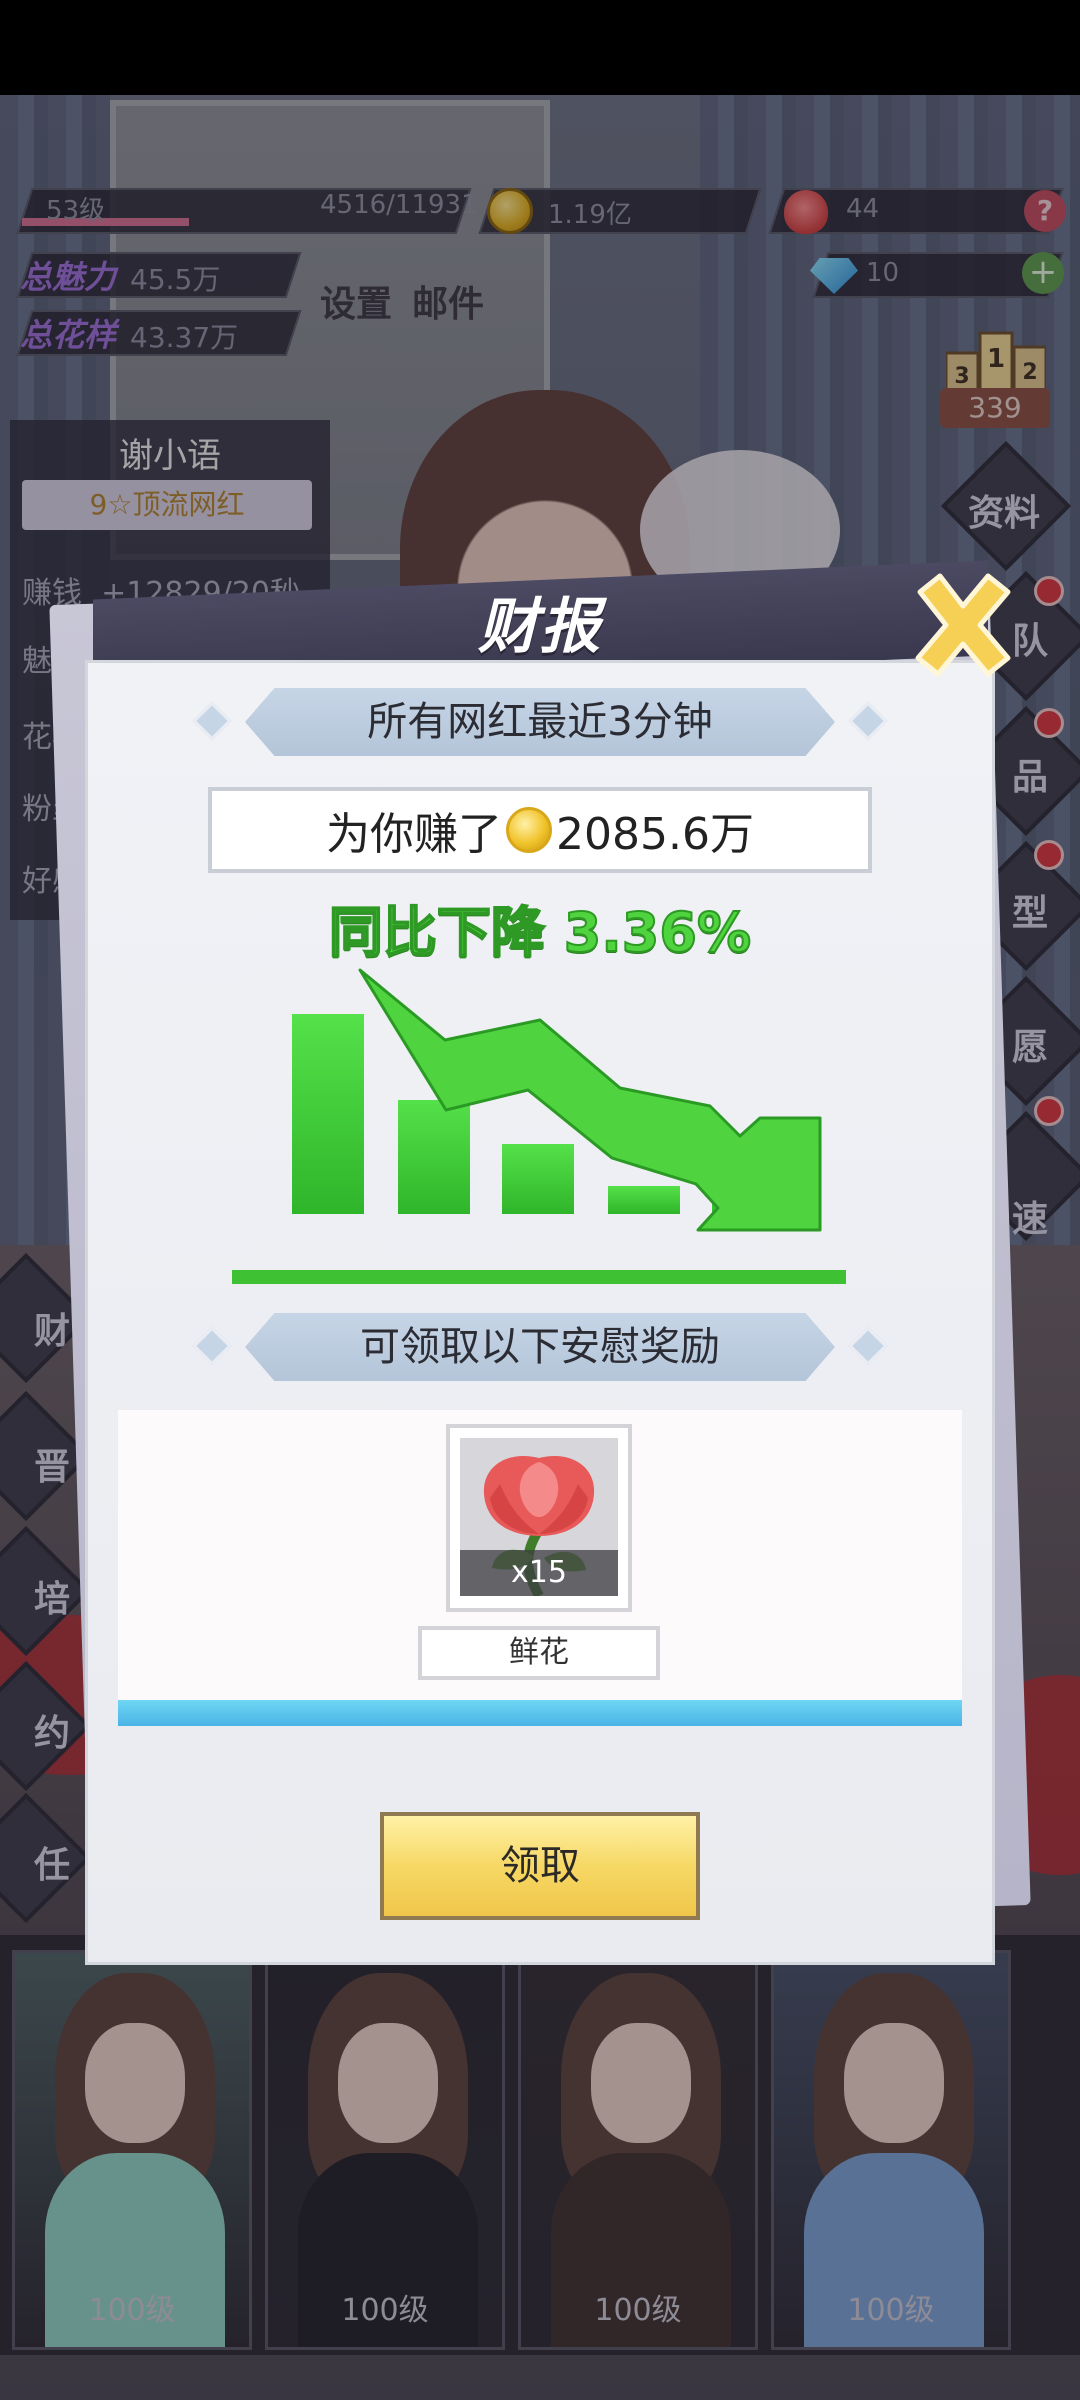 The width and height of the screenshot is (1080, 2400). What do you see at coordinates (540, 1347) in the screenshot?
I see `reward-header: 可领取以下安慰奖励` at bounding box center [540, 1347].